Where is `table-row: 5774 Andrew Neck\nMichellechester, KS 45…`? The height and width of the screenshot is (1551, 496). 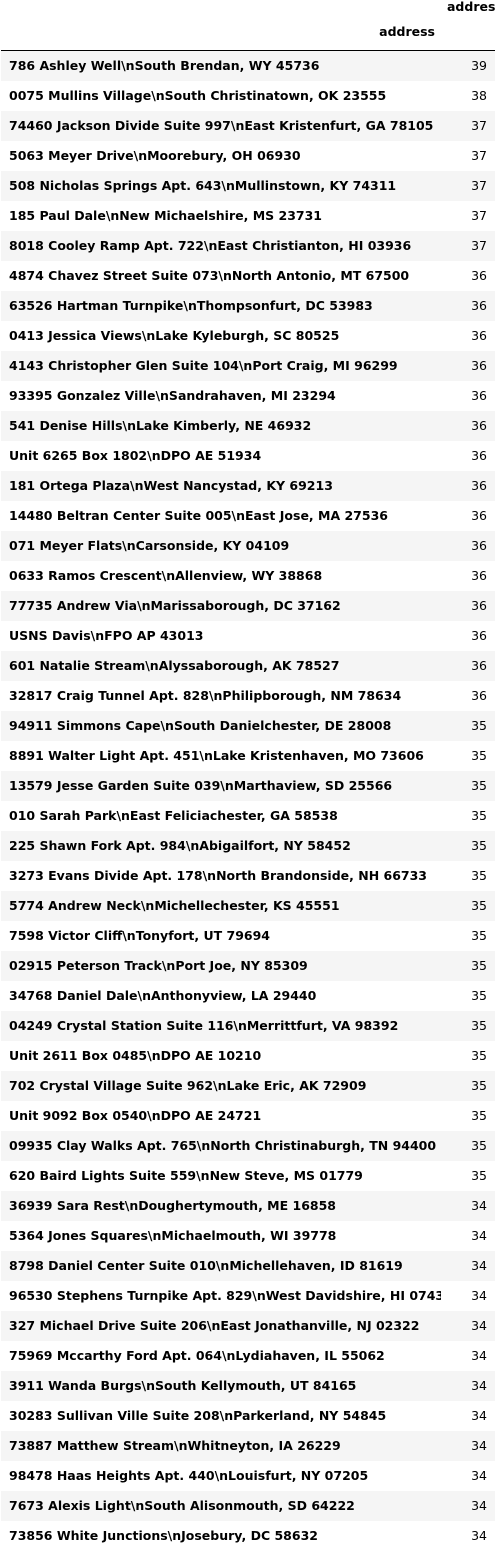 table-row: 5774 Andrew Neck\nMichellechester, KS 45… is located at coordinates (248, 906).